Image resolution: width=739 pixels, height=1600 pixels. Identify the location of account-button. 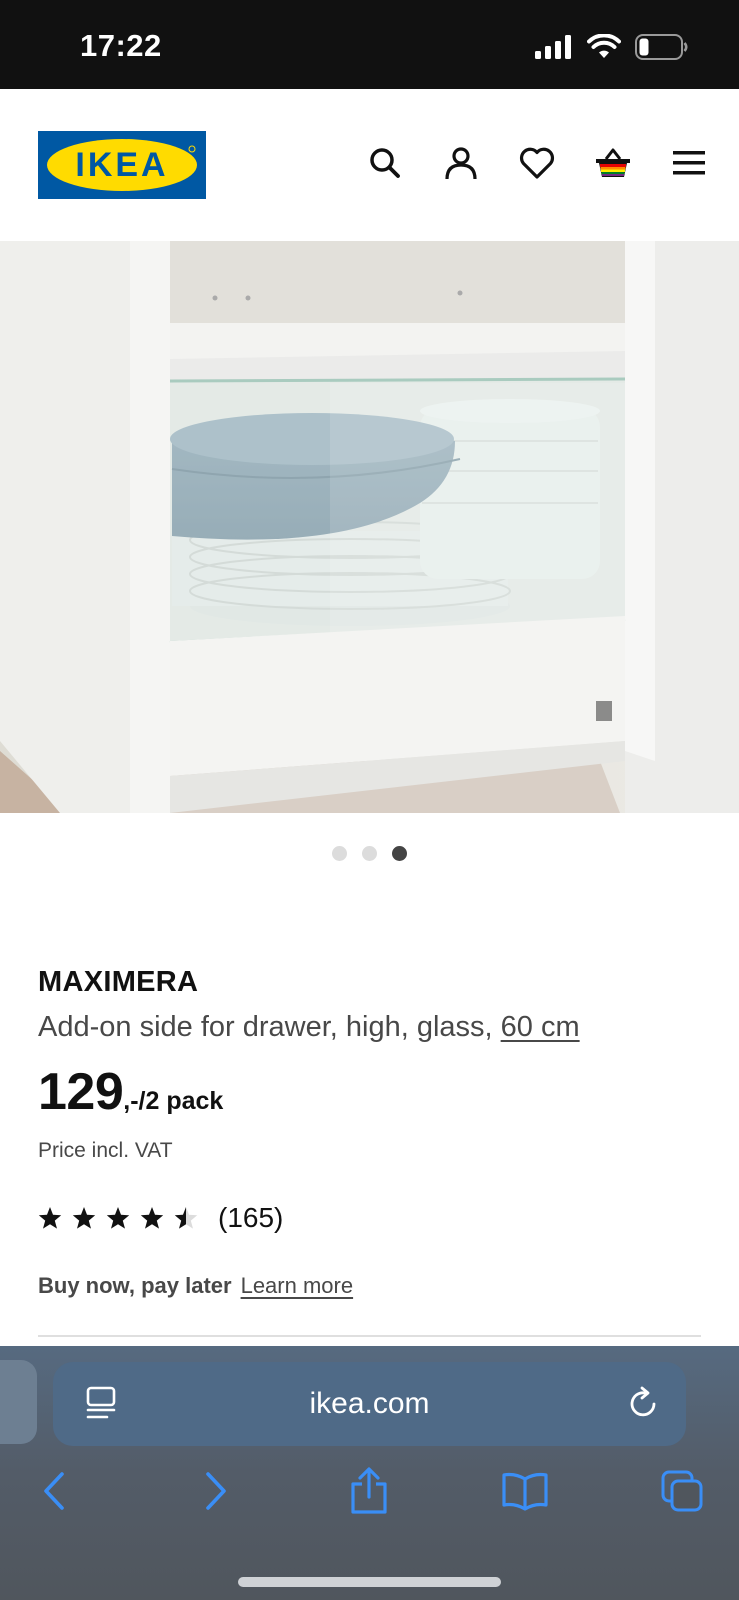
(461, 163).